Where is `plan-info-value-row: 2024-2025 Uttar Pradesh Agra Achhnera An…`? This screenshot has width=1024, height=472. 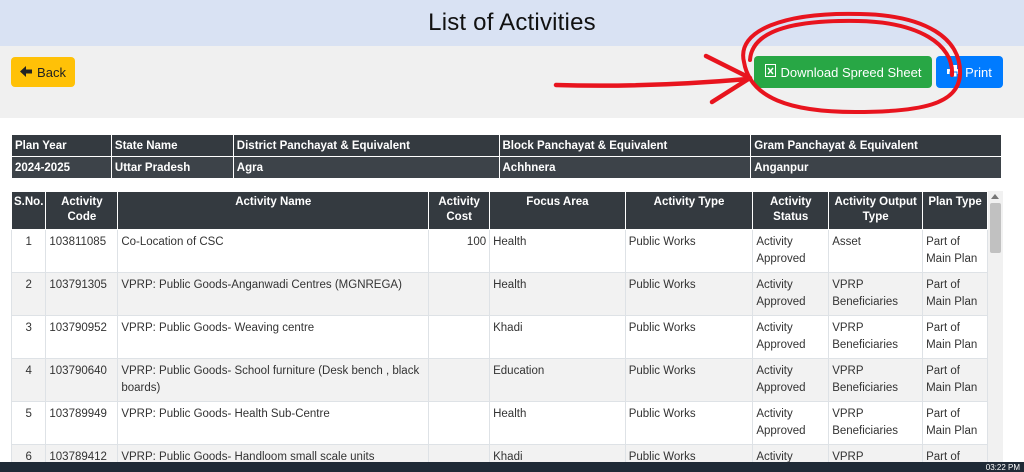 plan-info-value-row: 2024-2025 Uttar Pradesh Agra Achhnera An… is located at coordinates (506, 167).